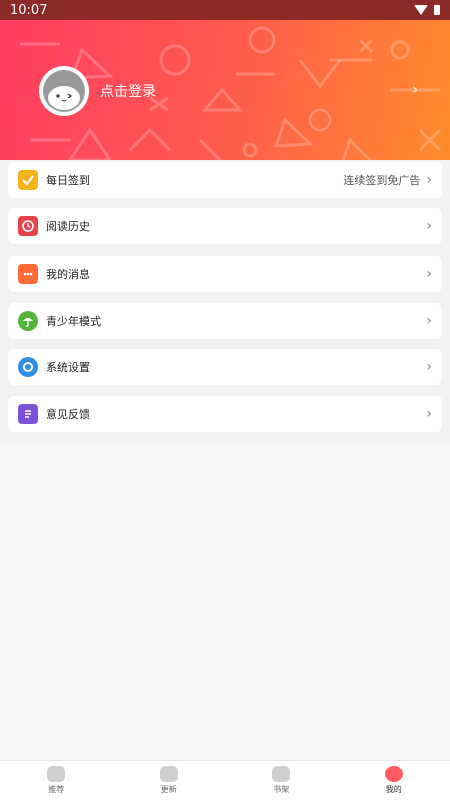 The image size is (450, 800). Describe the element at coordinates (225, 274) in the screenshot. I see `menu-item-my-messages: 我的消息 ›` at that location.